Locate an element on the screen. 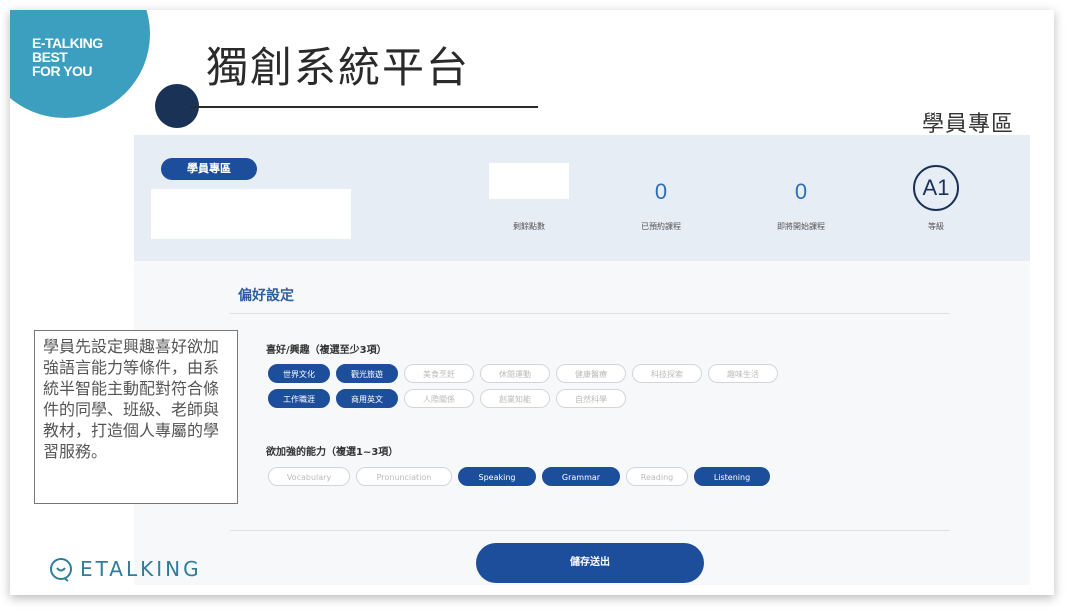 The image size is (1068, 611). interest-tag: 趣味生活 is located at coordinates (743, 373).